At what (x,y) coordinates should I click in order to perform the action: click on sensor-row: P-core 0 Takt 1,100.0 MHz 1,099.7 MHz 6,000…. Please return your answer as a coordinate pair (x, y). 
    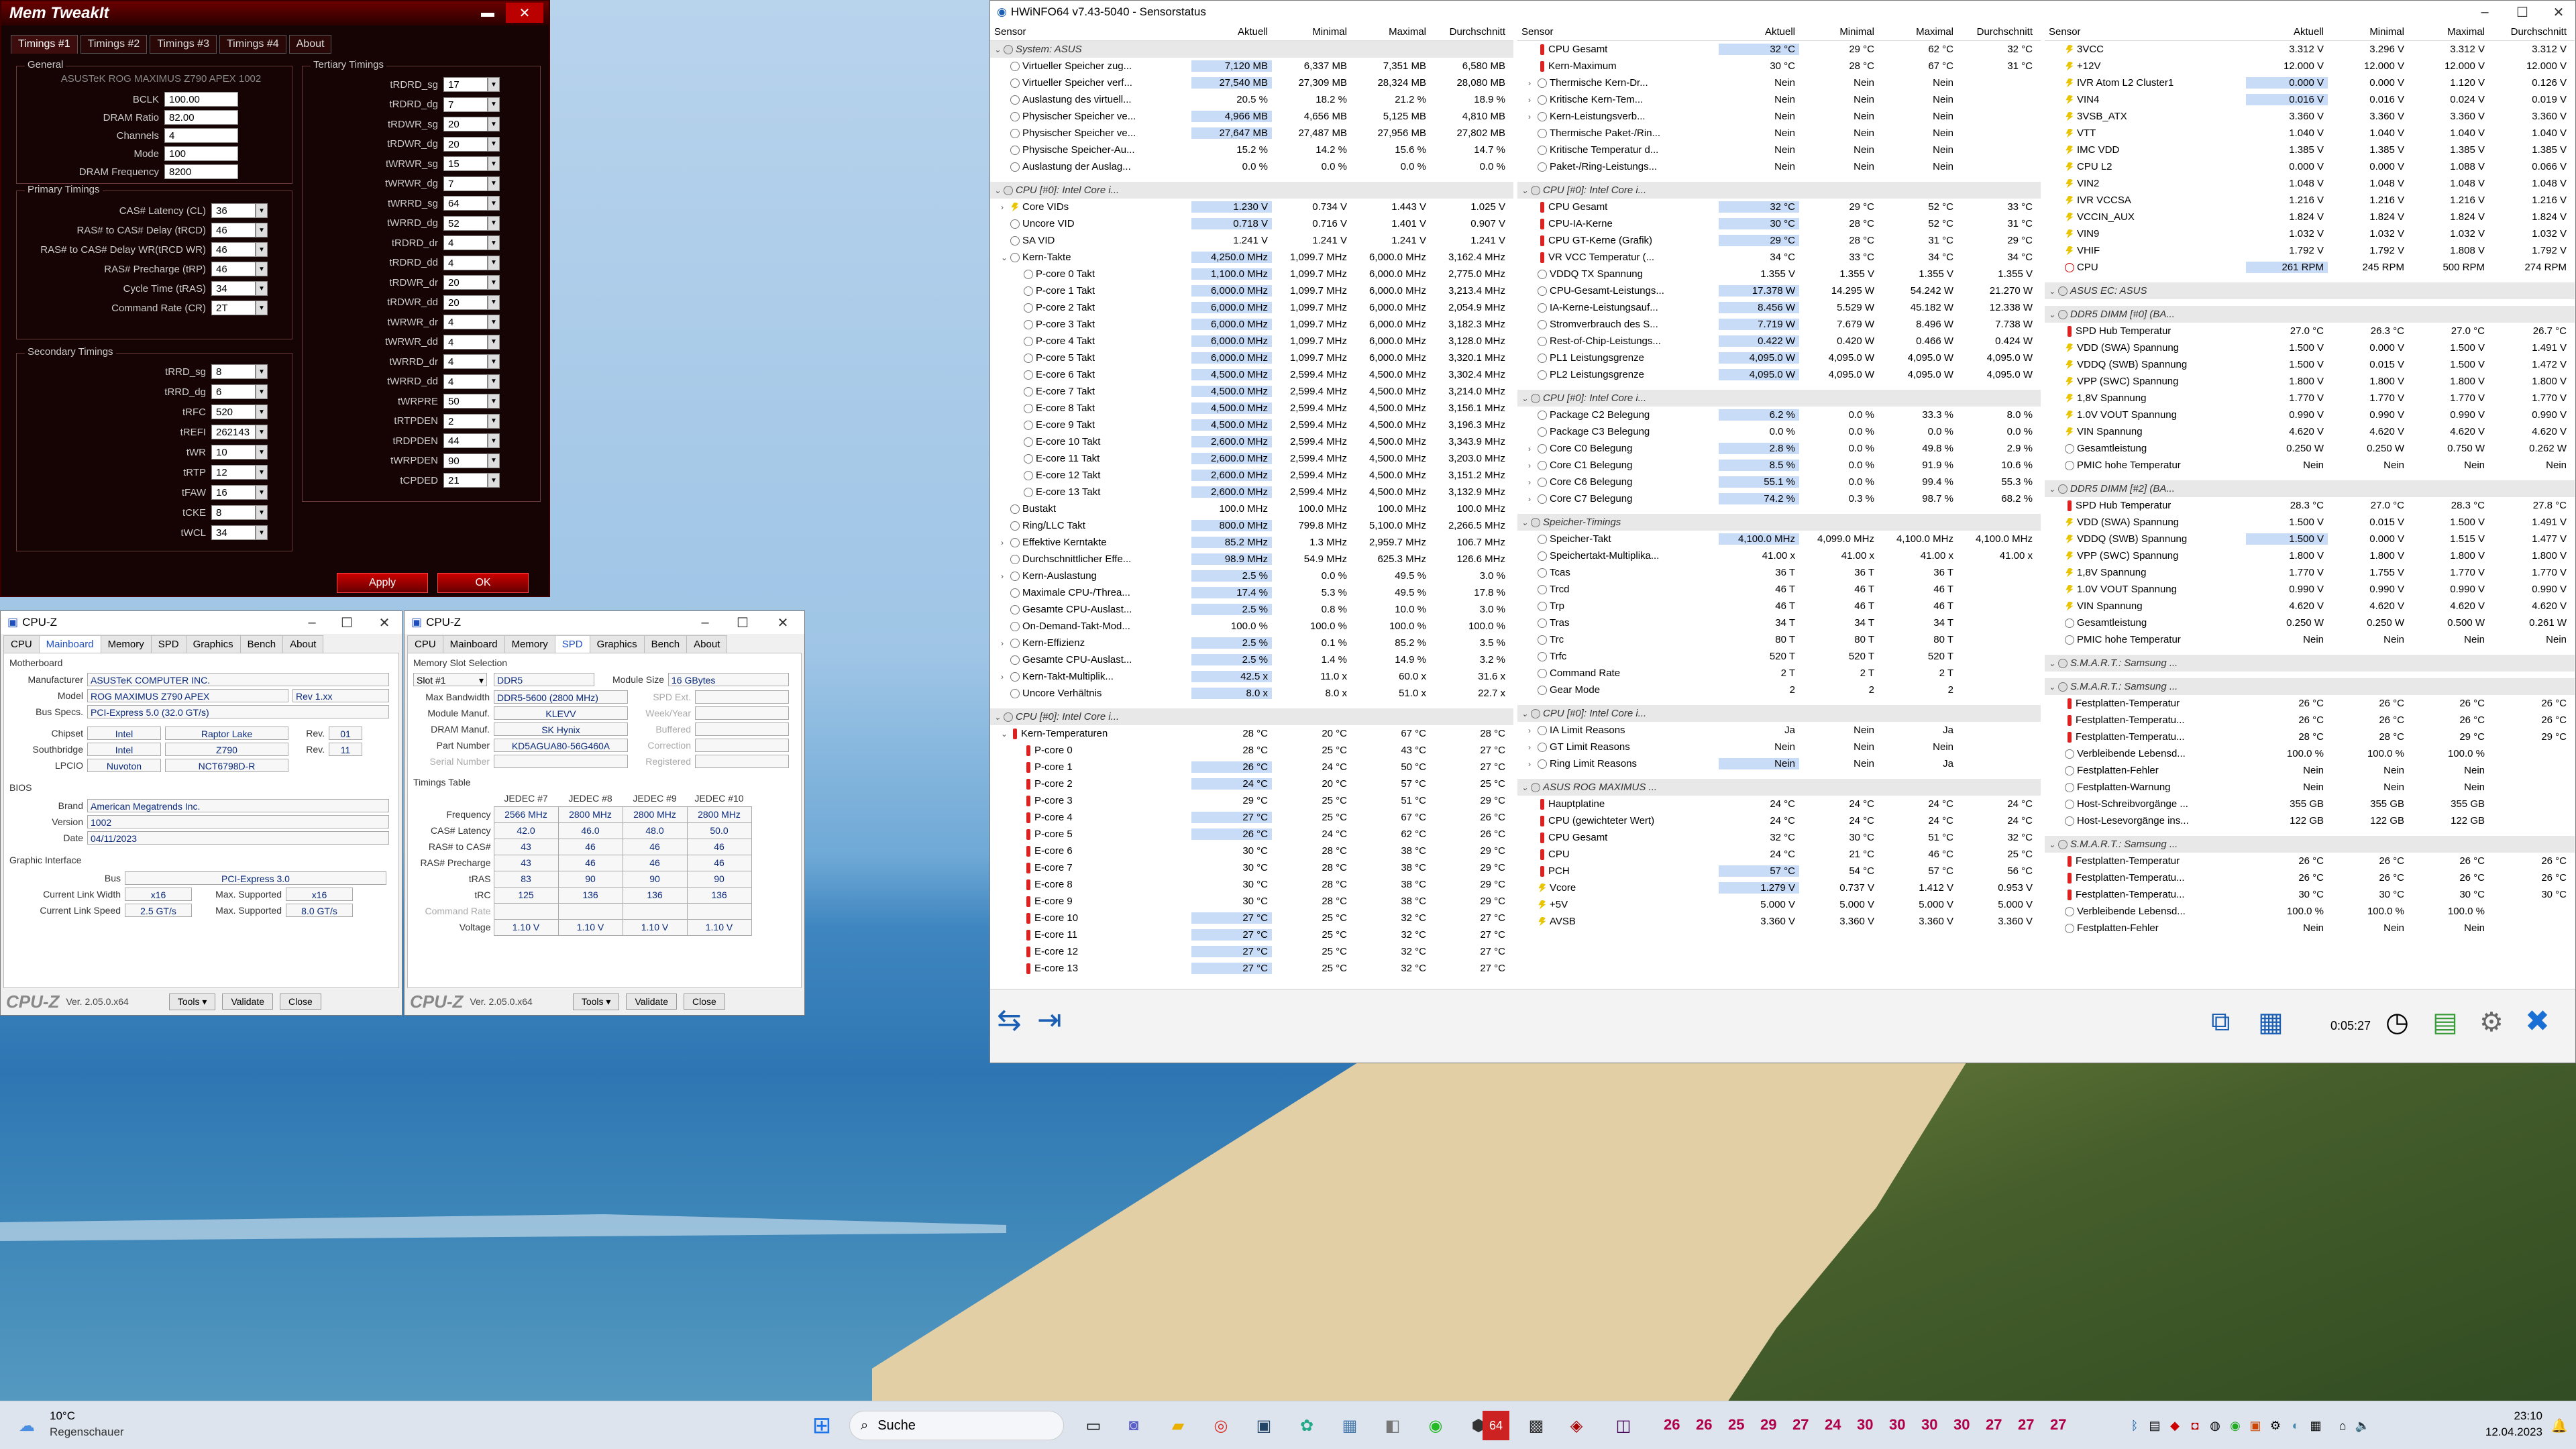
    Looking at the image, I should click on (1251, 274).